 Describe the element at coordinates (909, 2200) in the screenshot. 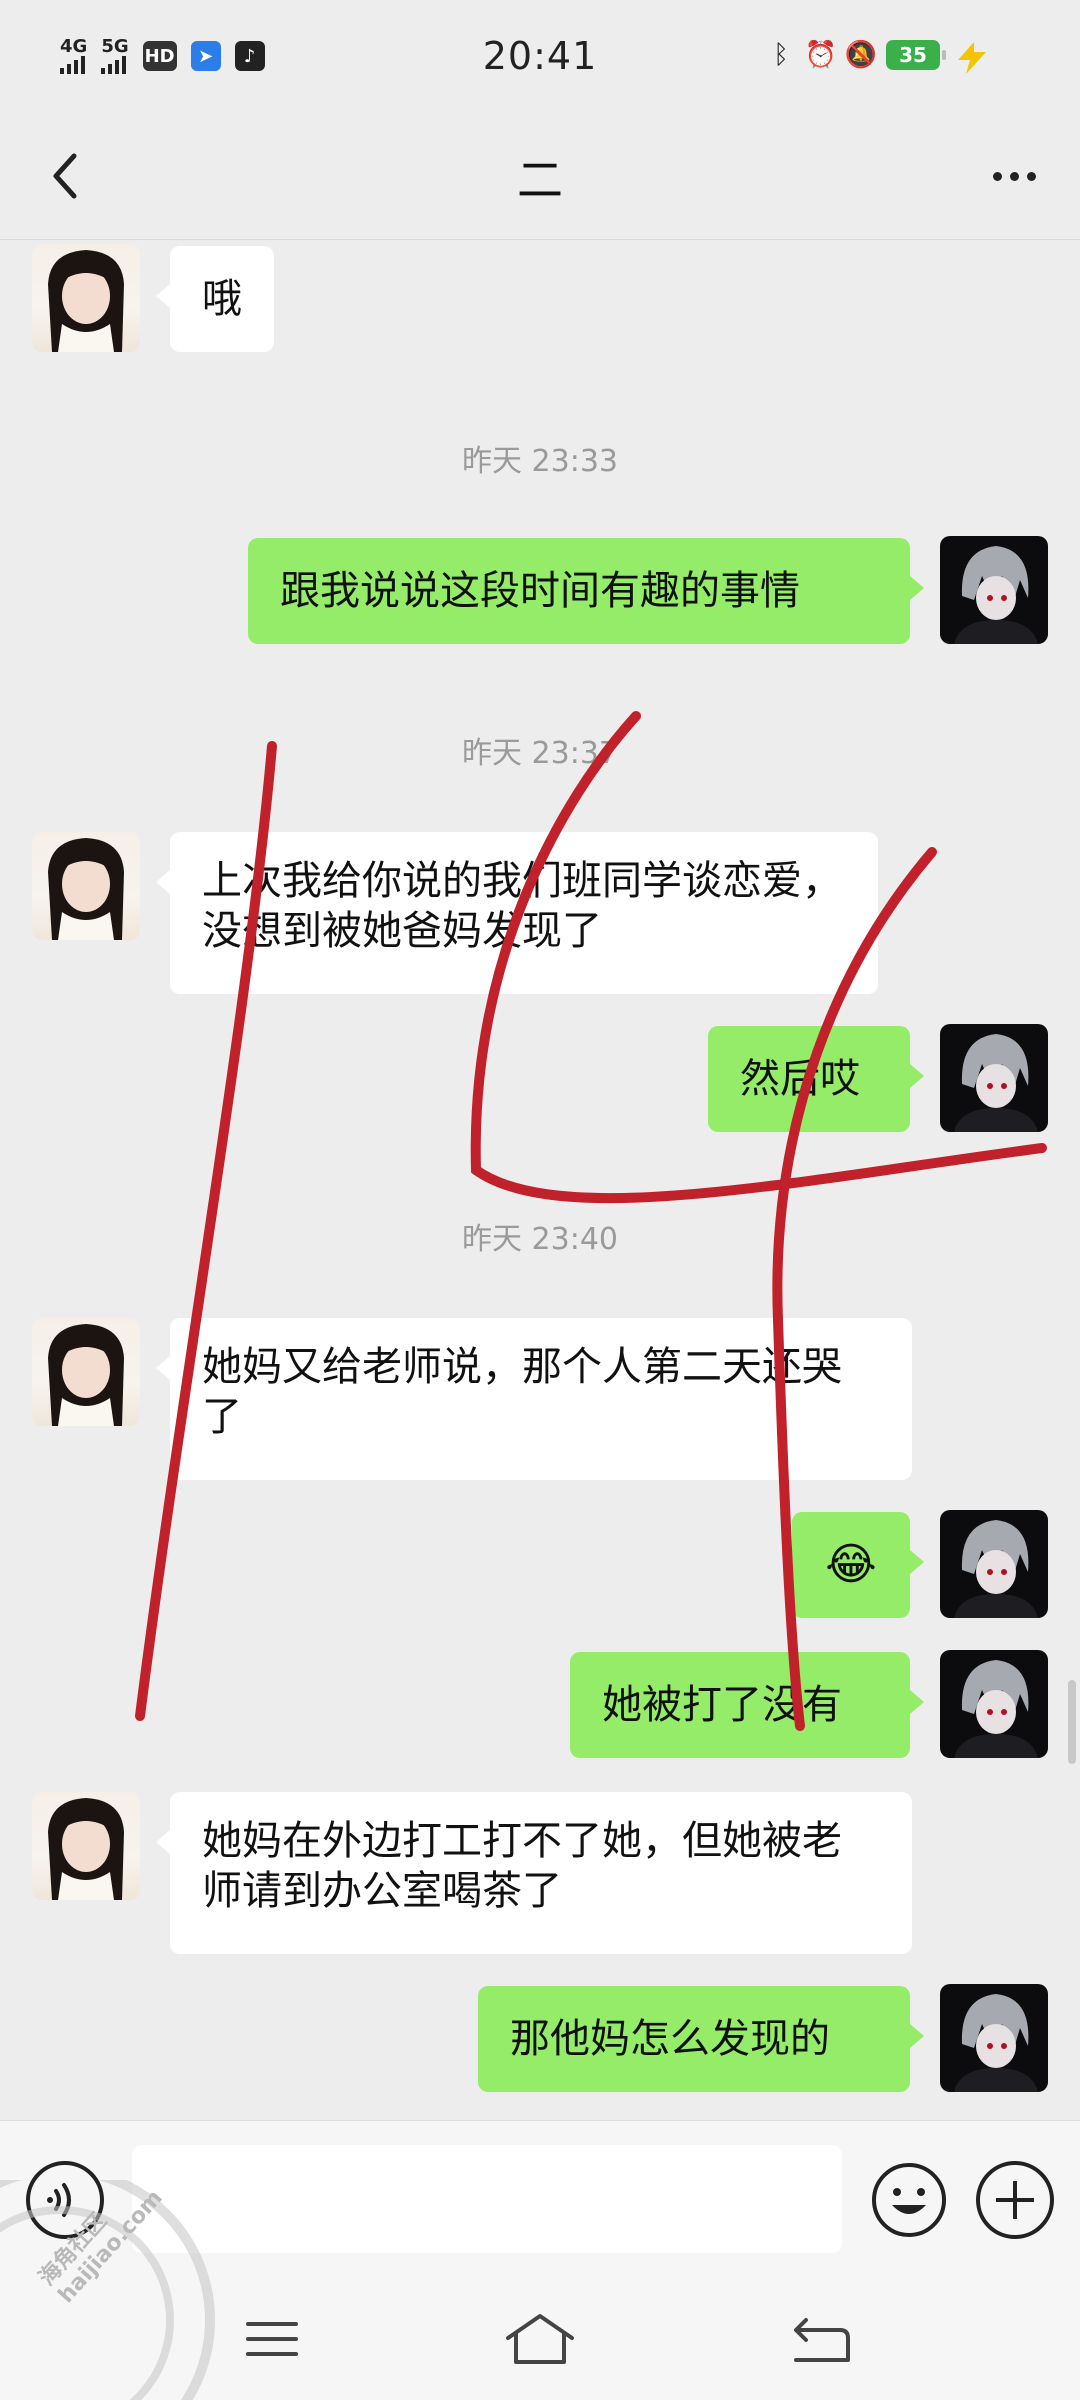

I see `emoji-icon` at that location.